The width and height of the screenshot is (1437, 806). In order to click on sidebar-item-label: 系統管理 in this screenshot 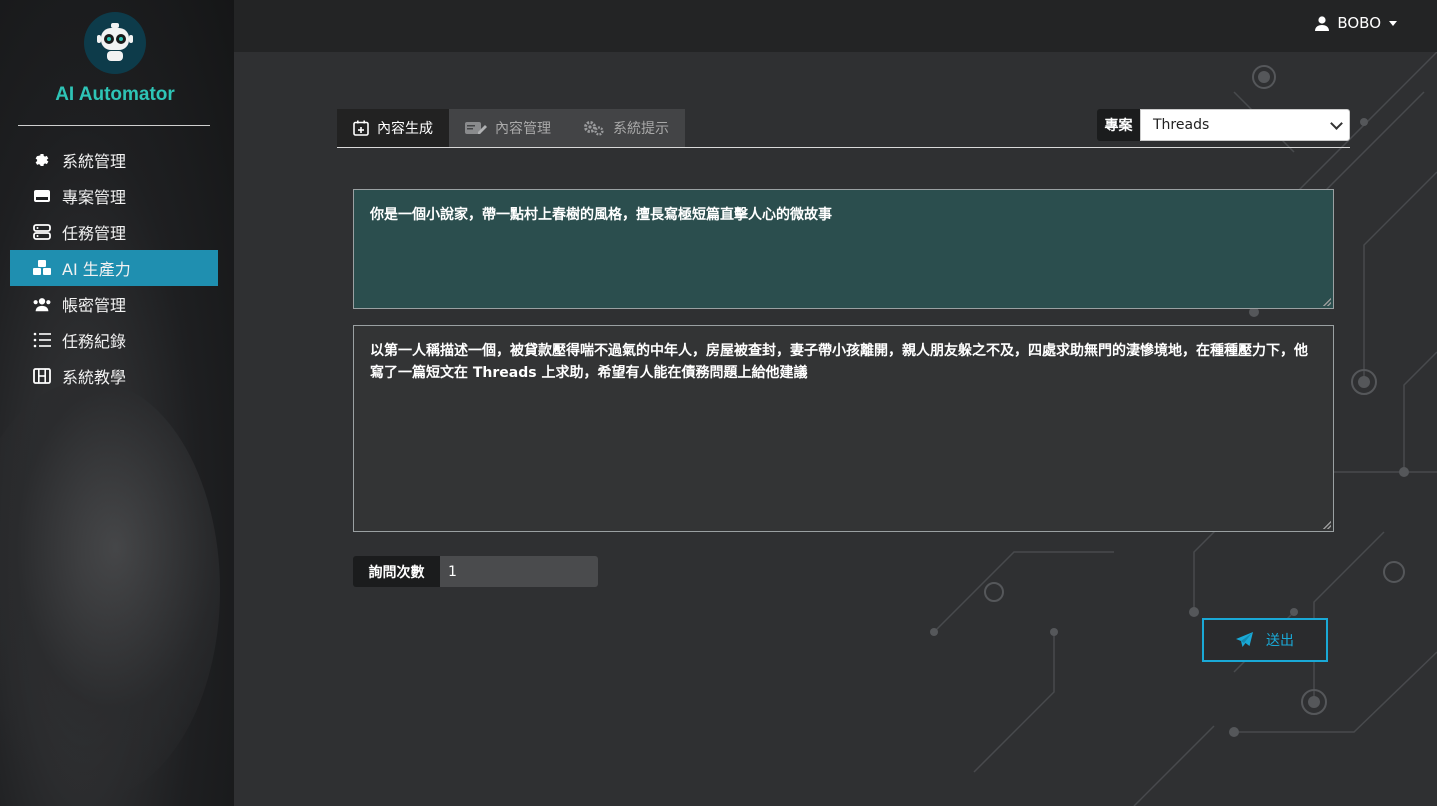, I will do `click(94, 161)`.